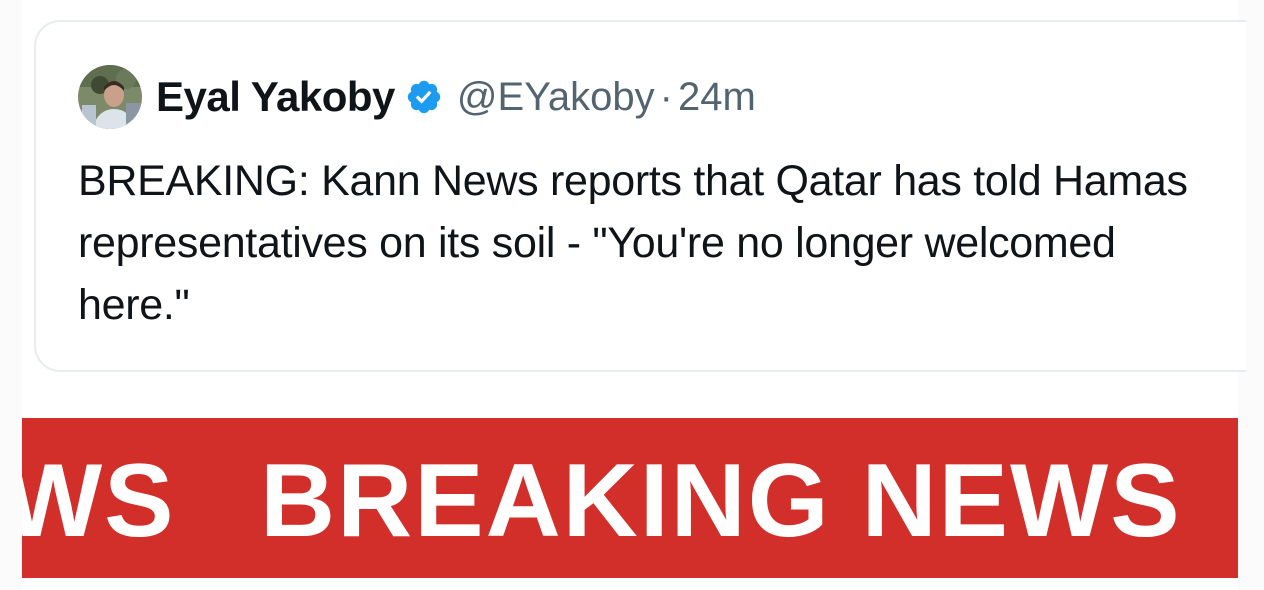  I want to click on avatar-photo, so click(110, 97).